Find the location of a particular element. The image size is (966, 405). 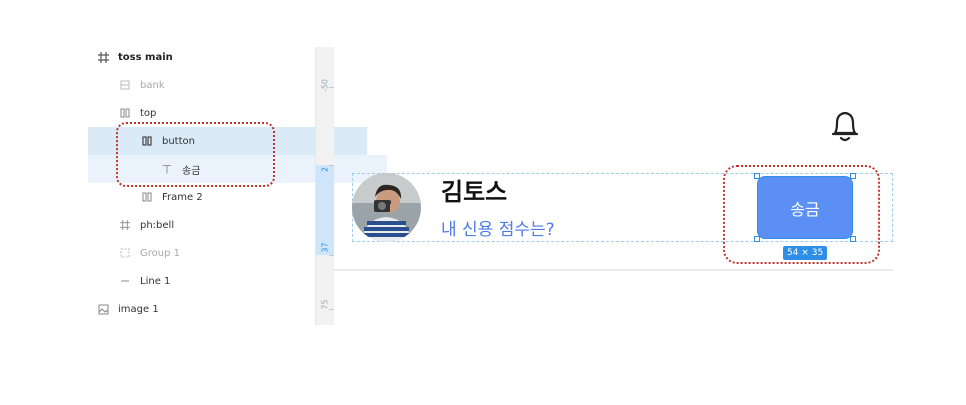

vertical-ruler: -50 2 37 75 is located at coordinates (324, 186).